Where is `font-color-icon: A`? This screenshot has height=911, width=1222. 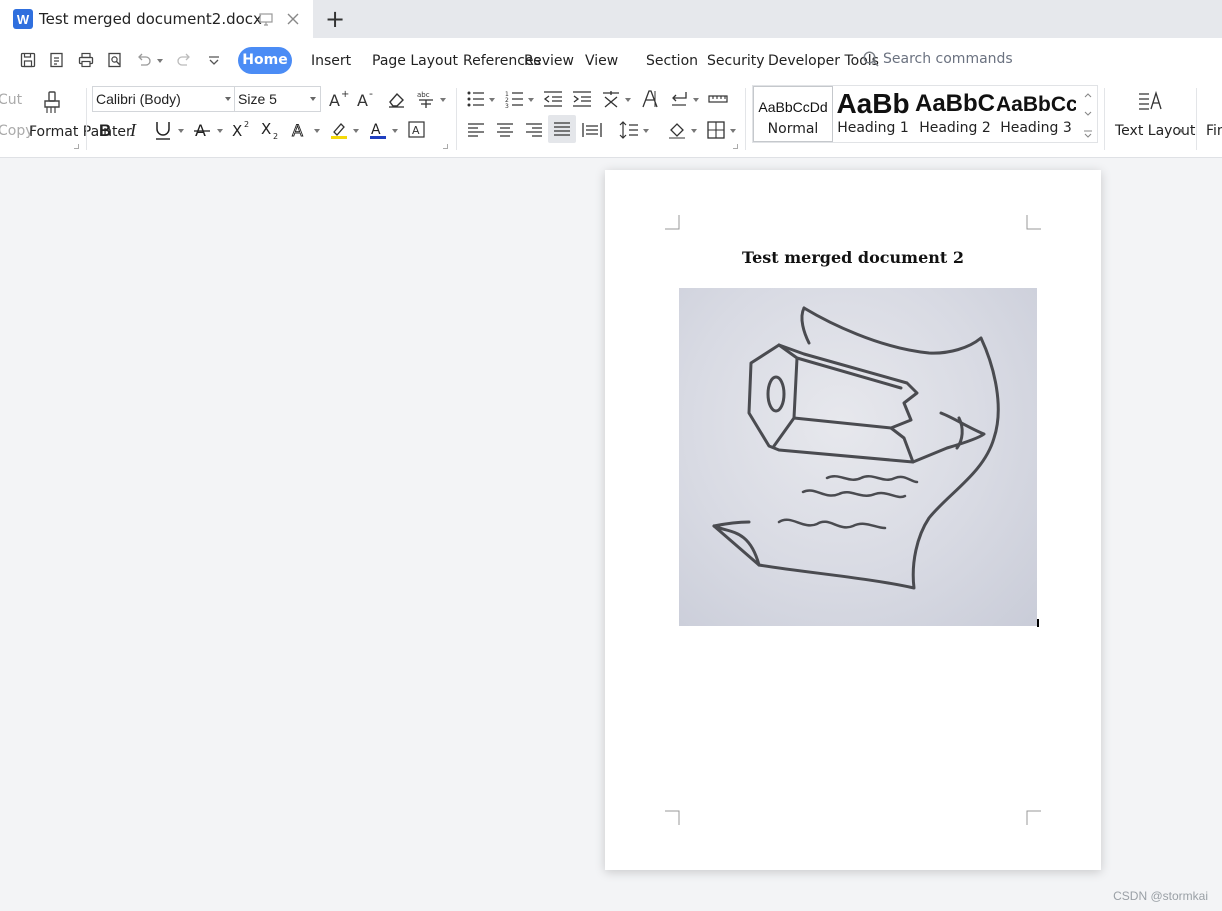
font-color-icon: A is located at coordinates (378, 130).